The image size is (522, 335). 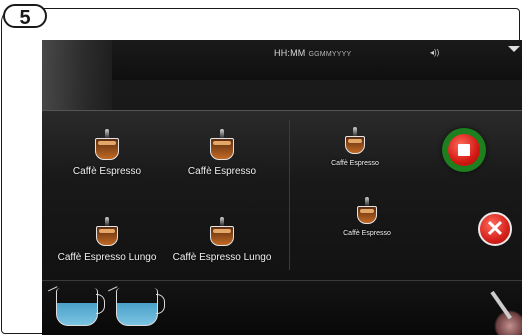 I want to click on status-bar: HH:MM GGMMYYYY ◂)), so click(x=317, y=60).